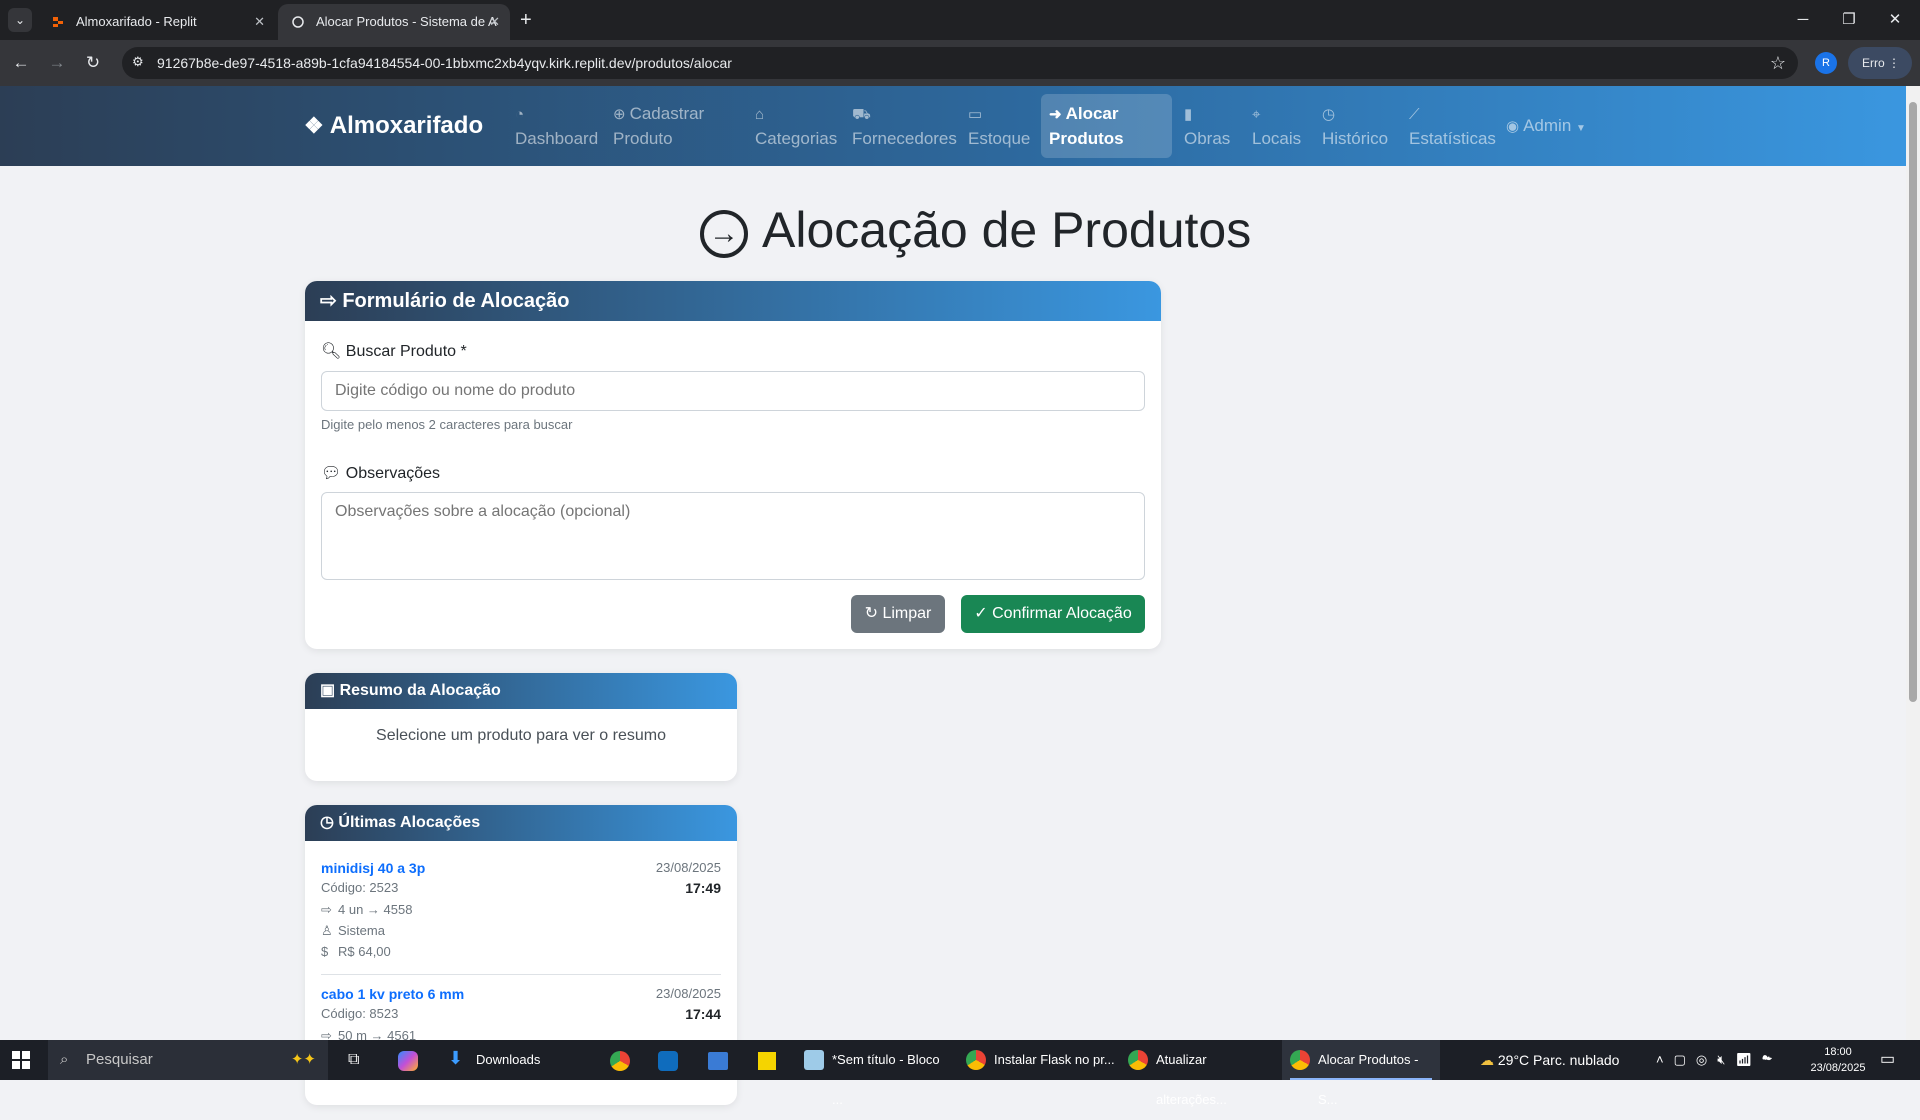  I want to click on nav-categorias: ⌂ Categorias, so click(796, 126).